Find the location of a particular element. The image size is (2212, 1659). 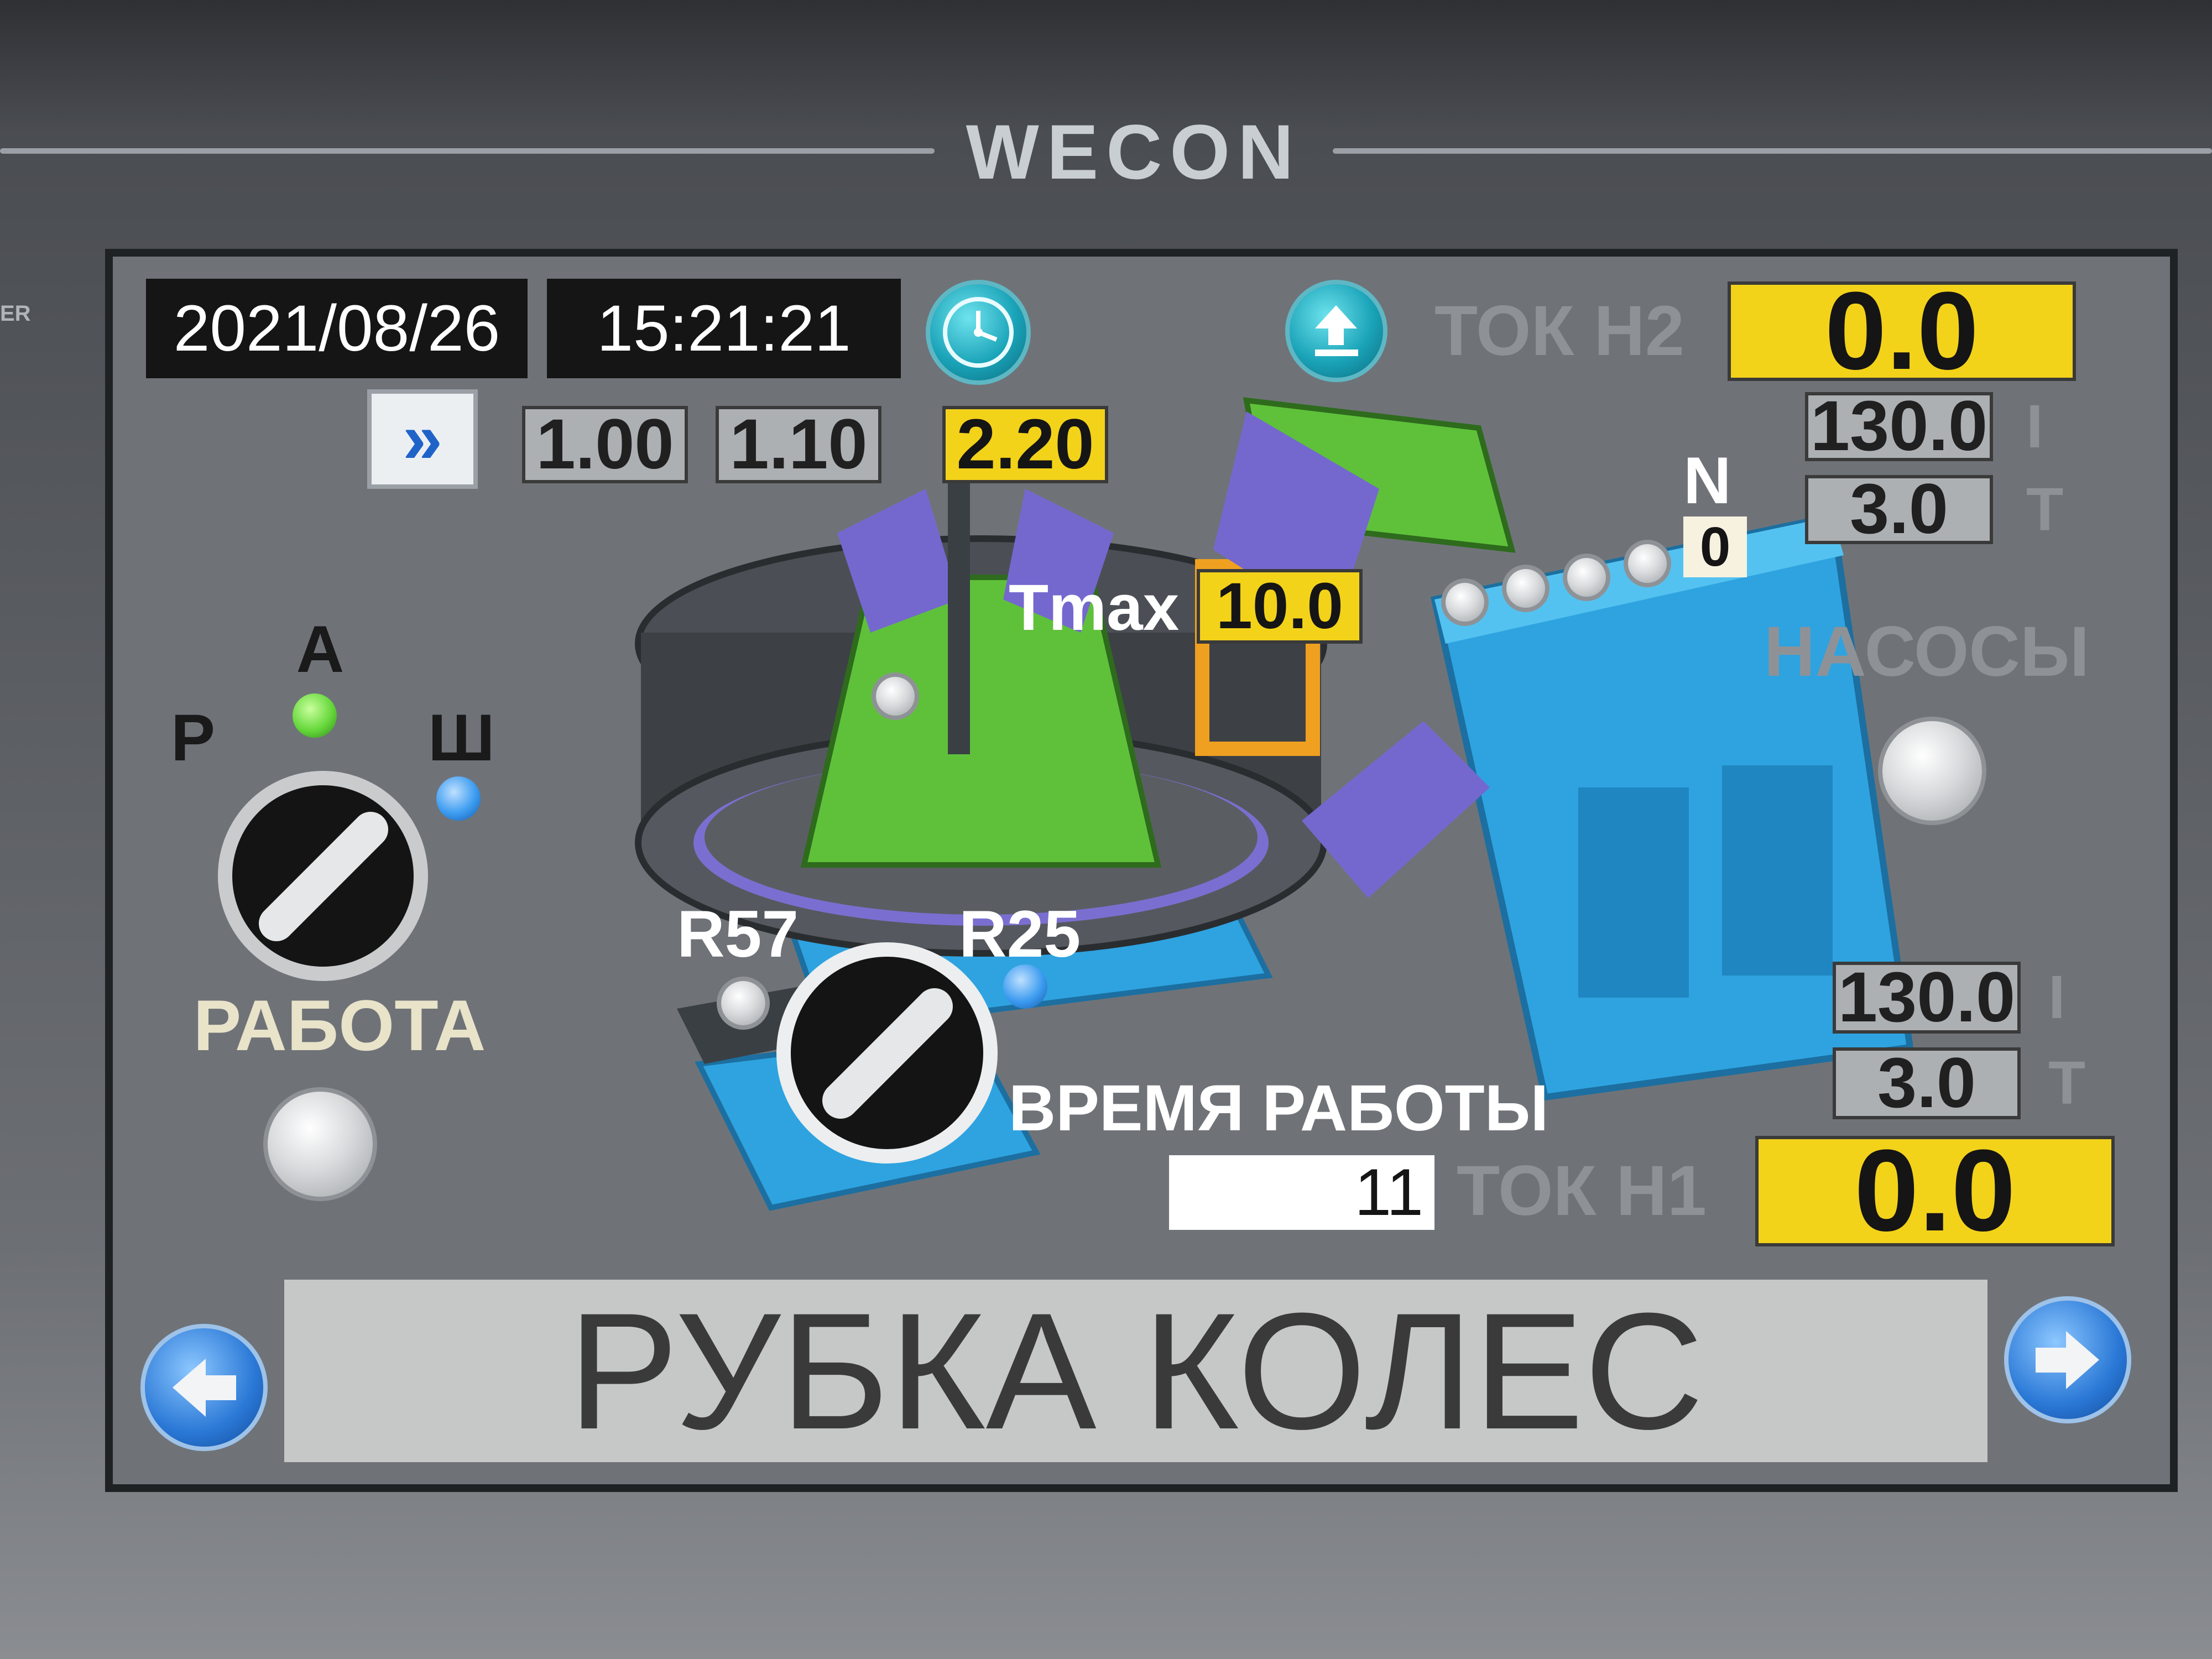

mode-label-r: Р is located at coordinates (193, 738).